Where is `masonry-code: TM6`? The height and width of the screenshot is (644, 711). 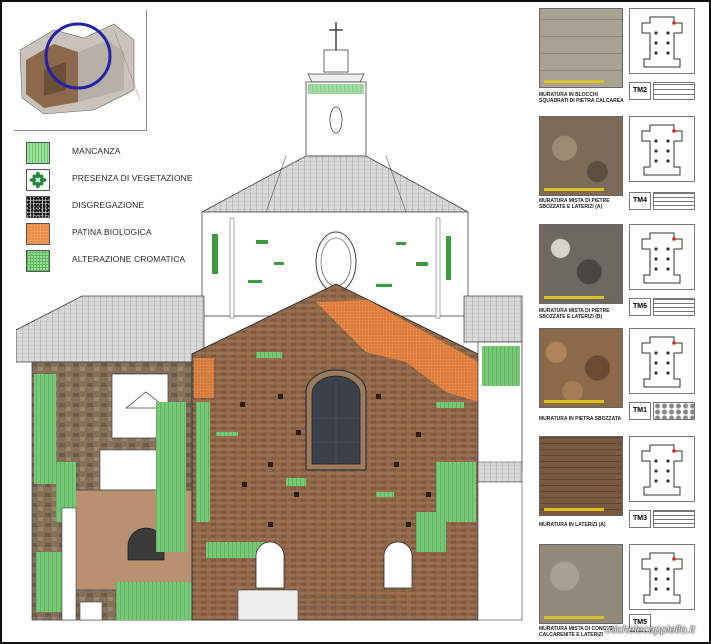
masonry-code: TM6 is located at coordinates (640, 307).